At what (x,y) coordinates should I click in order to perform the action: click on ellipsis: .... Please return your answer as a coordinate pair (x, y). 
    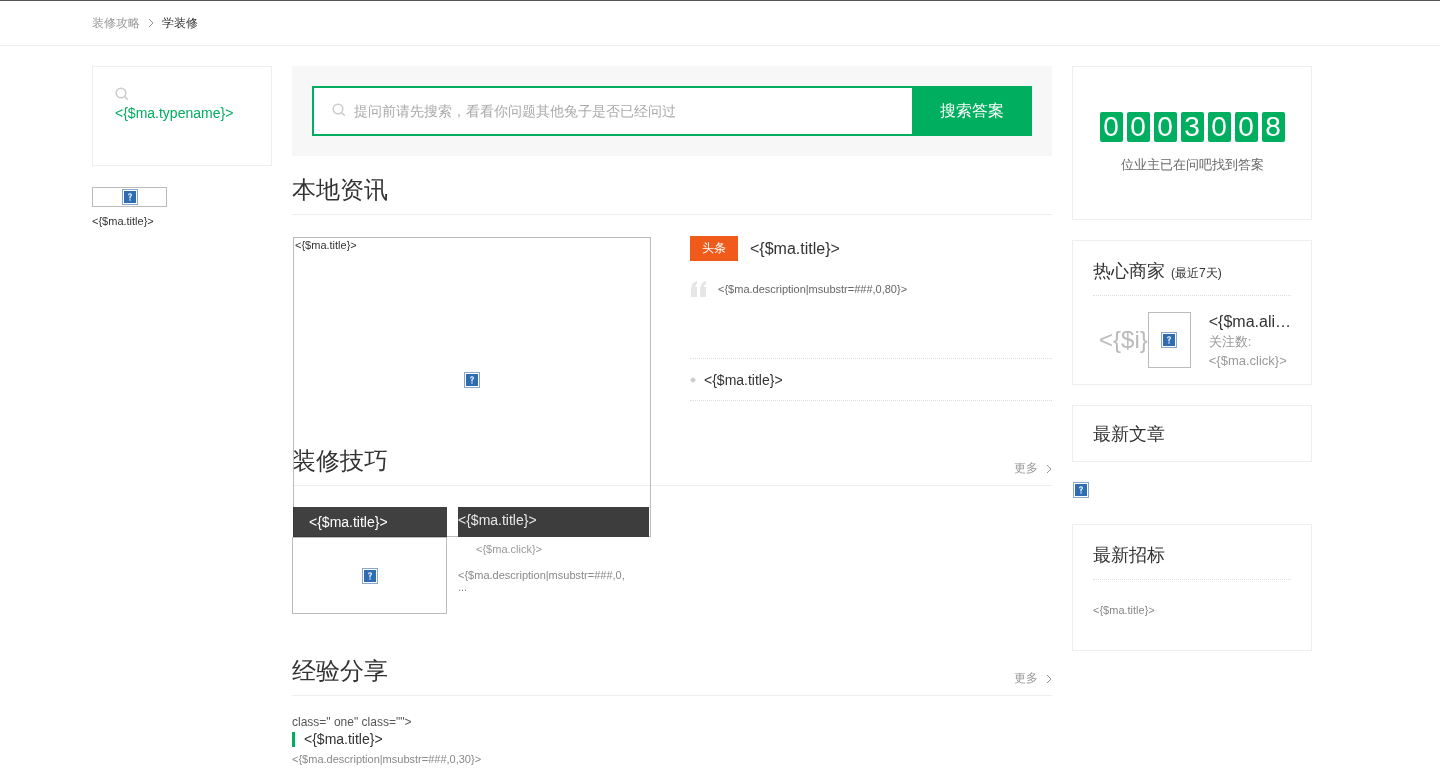
    Looking at the image, I should click on (463, 587).